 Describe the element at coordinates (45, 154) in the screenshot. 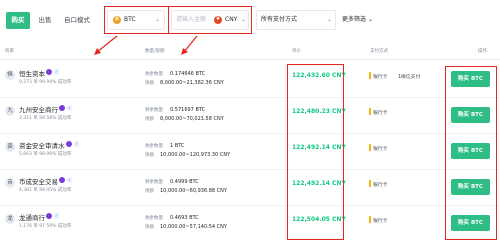

I see `merchant-stats: 5,663 单 98.99% 成功率` at that location.